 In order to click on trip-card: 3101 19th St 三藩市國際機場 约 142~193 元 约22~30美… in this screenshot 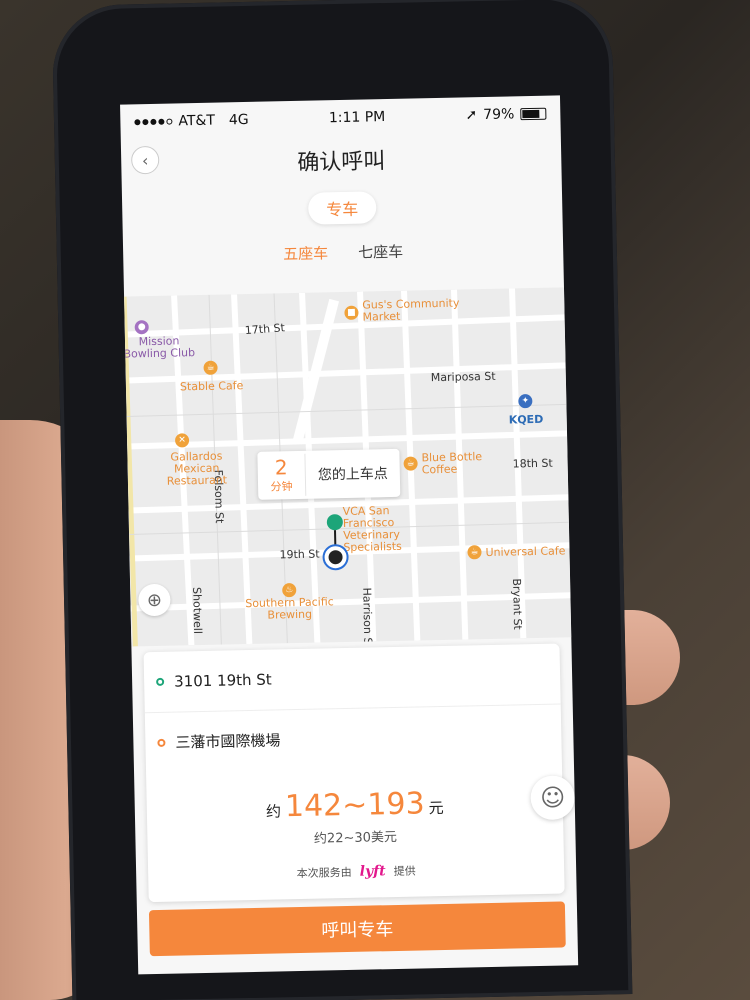, I will do `click(354, 773)`.